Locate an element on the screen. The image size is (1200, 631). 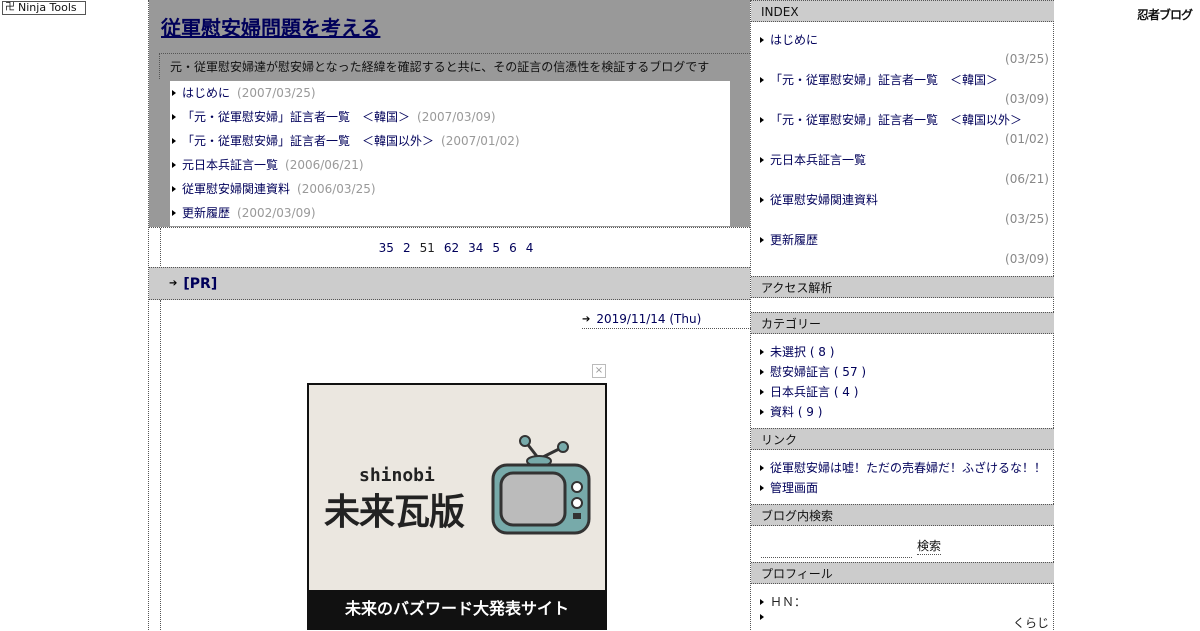
index-item-link: 従軍慰安婦関連資料 is located at coordinates (824, 200).